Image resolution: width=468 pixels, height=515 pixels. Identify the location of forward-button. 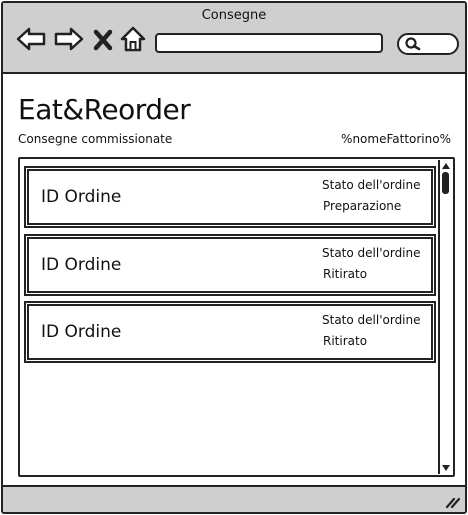
(69, 39).